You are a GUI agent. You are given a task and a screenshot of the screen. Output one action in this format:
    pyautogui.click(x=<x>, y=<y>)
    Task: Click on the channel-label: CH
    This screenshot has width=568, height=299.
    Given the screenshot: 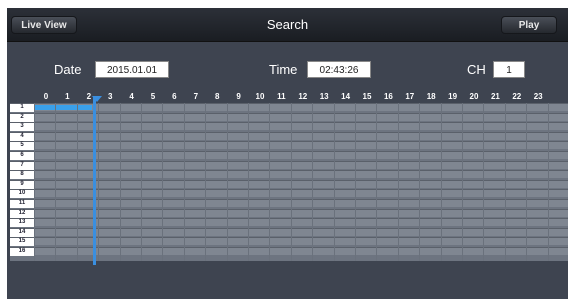 What is the action you would take?
    pyautogui.click(x=476, y=69)
    